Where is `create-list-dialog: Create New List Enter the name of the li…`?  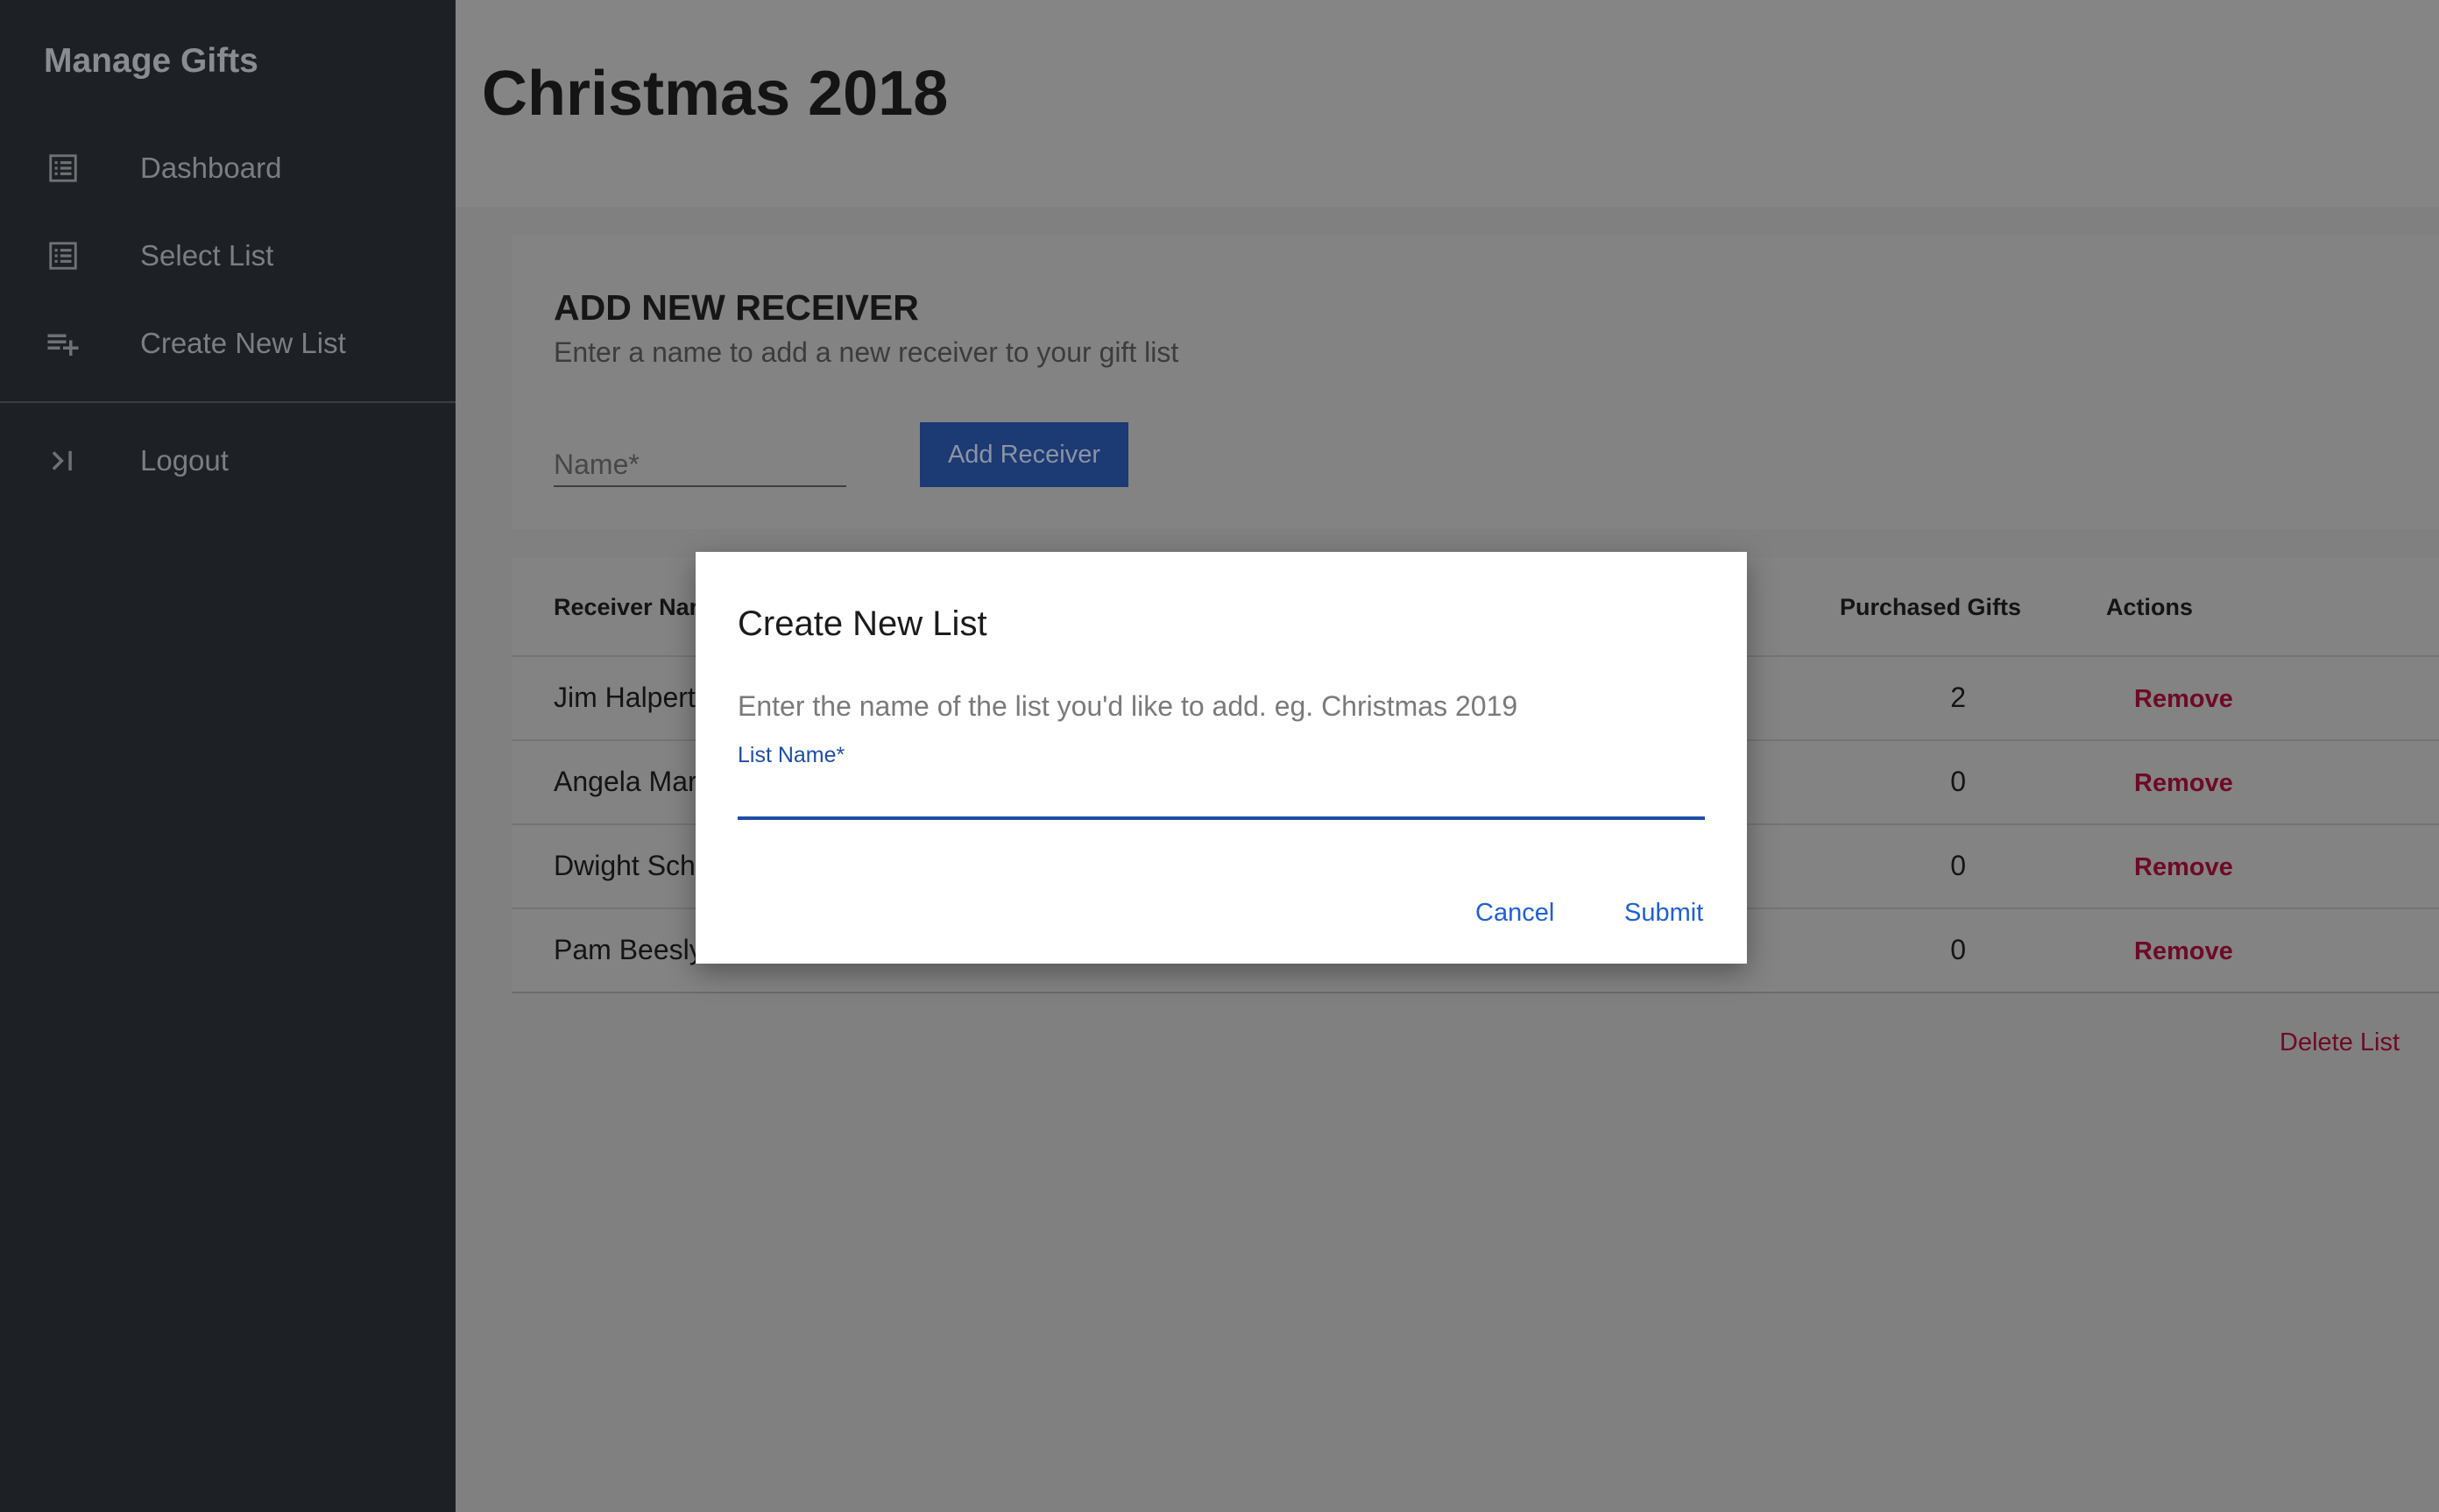
create-list-dialog: Create New List Enter the name of the li… is located at coordinates (1222, 758).